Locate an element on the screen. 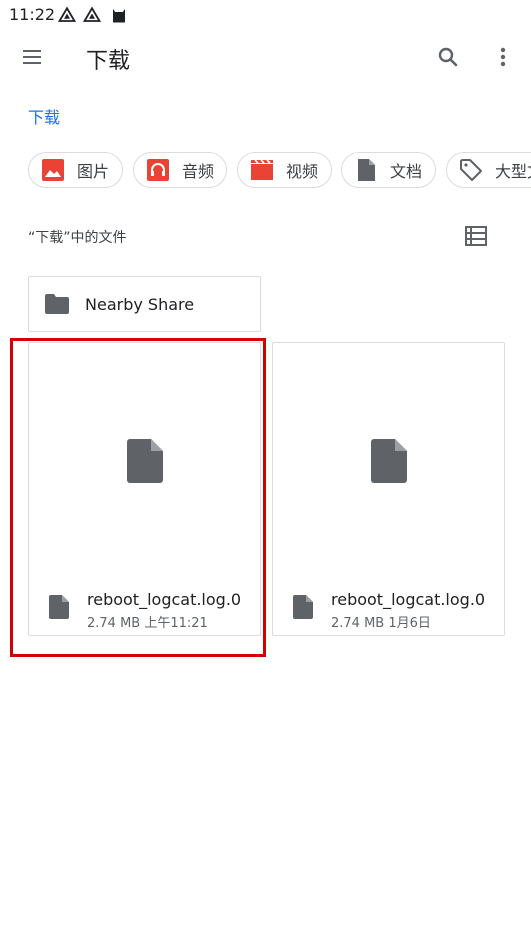  movie-icon is located at coordinates (262, 170).